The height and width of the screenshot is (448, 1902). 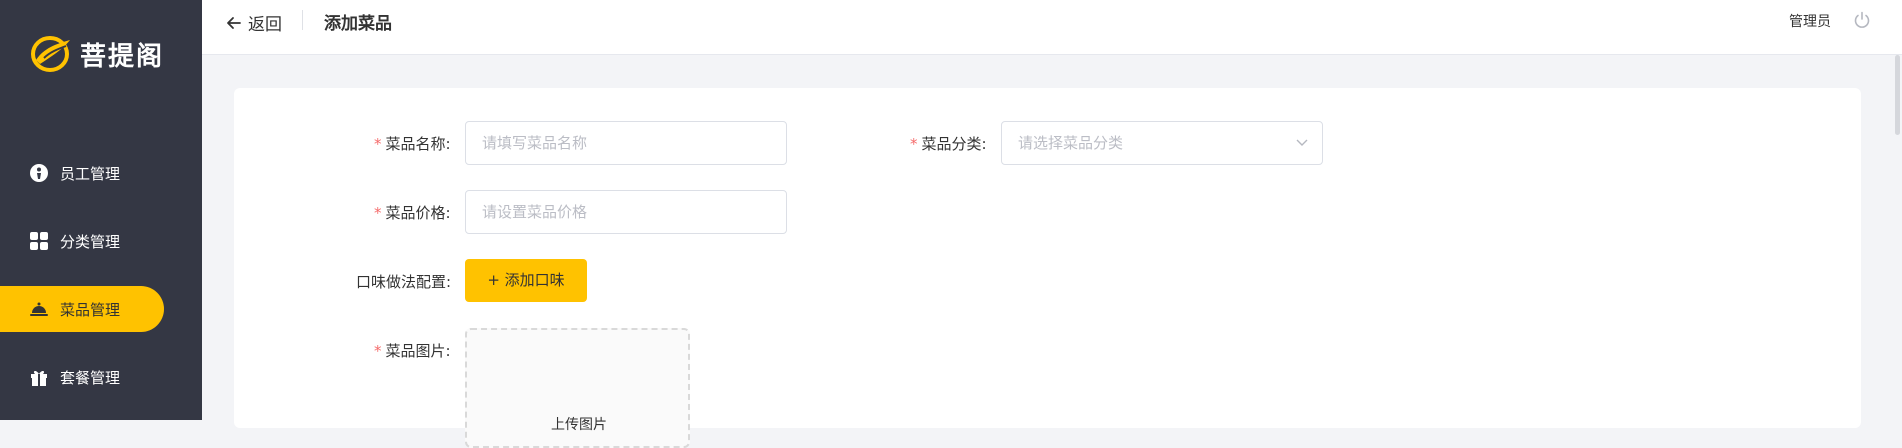 What do you see at coordinates (50, 54) in the screenshot?
I see `logo-icon` at bounding box center [50, 54].